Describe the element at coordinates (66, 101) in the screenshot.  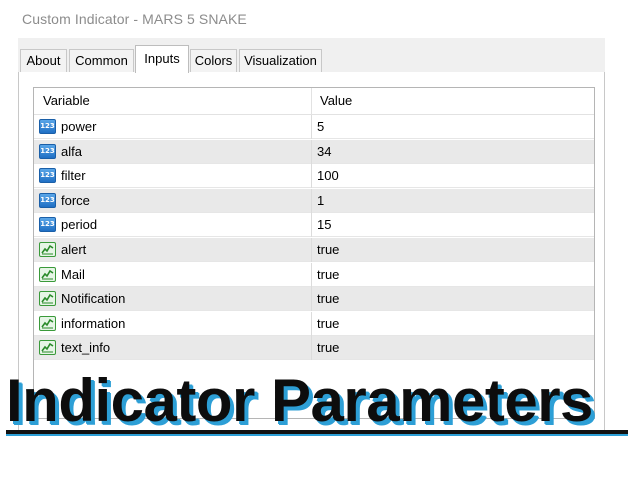
I see `column-header-variable: Variable` at that location.